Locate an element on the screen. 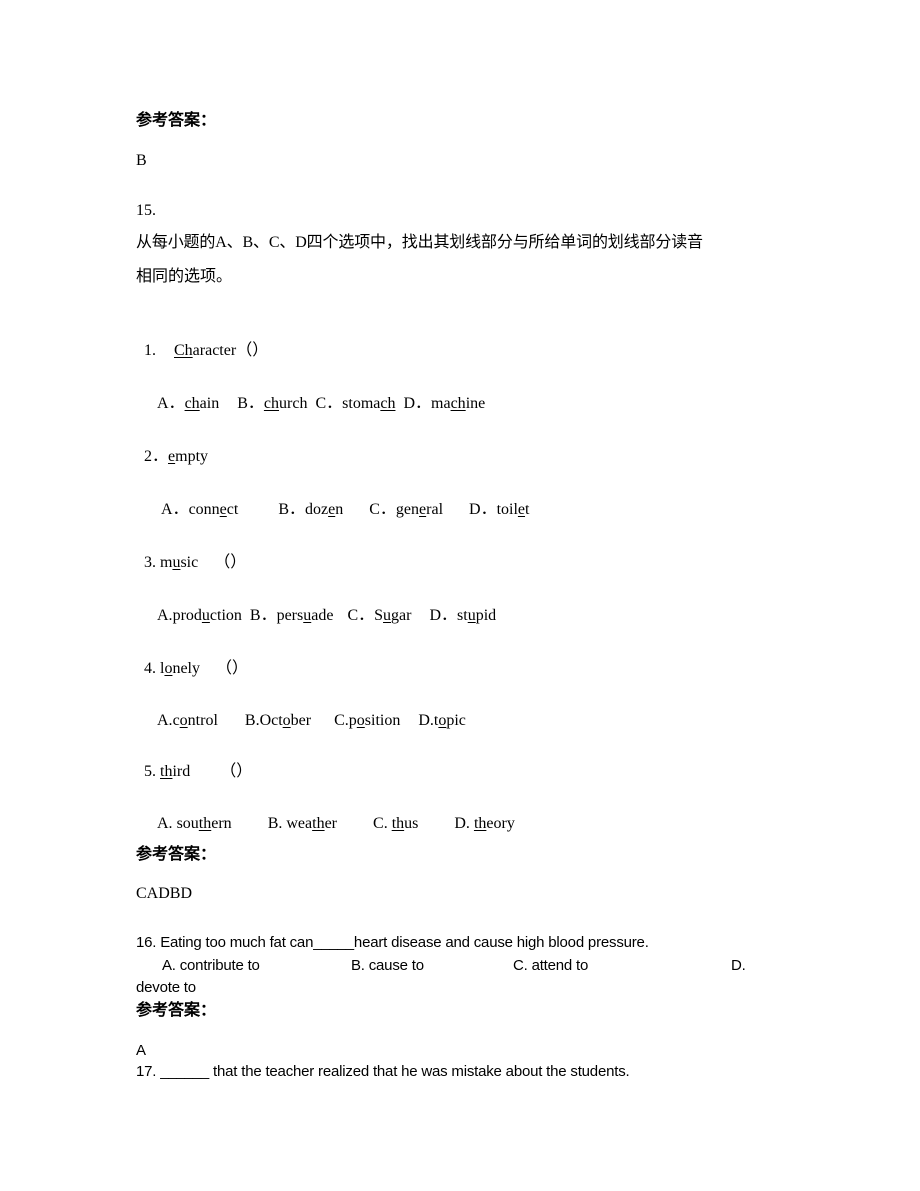 The height and width of the screenshot is (1191, 920). option-c: C.position is located at coordinates (367, 720).